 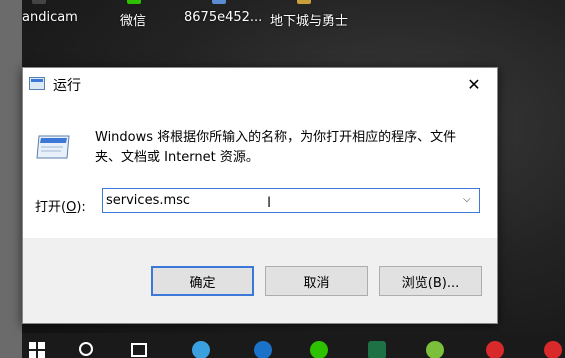 I want to click on chevron-down-icon: ⌵, so click(x=467, y=199).